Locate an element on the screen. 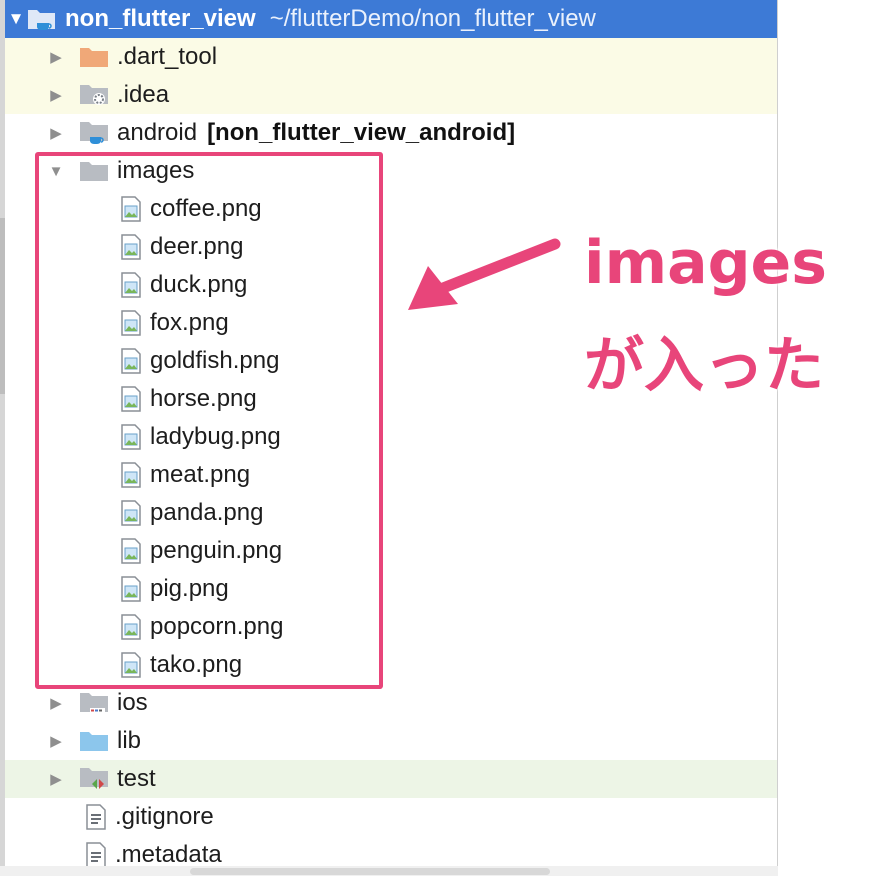  ios-folder-icon is located at coordinates (94, 703).